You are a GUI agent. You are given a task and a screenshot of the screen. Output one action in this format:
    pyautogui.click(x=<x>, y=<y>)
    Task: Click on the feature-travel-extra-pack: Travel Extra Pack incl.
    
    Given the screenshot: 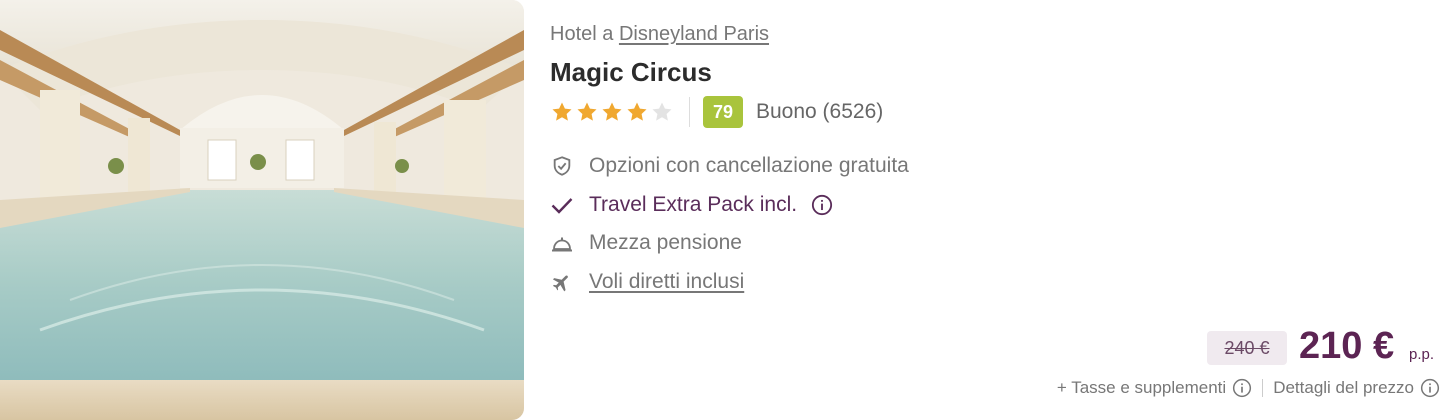 What is the action you would take?
    pyautogui.click(x=729, y=205)
    